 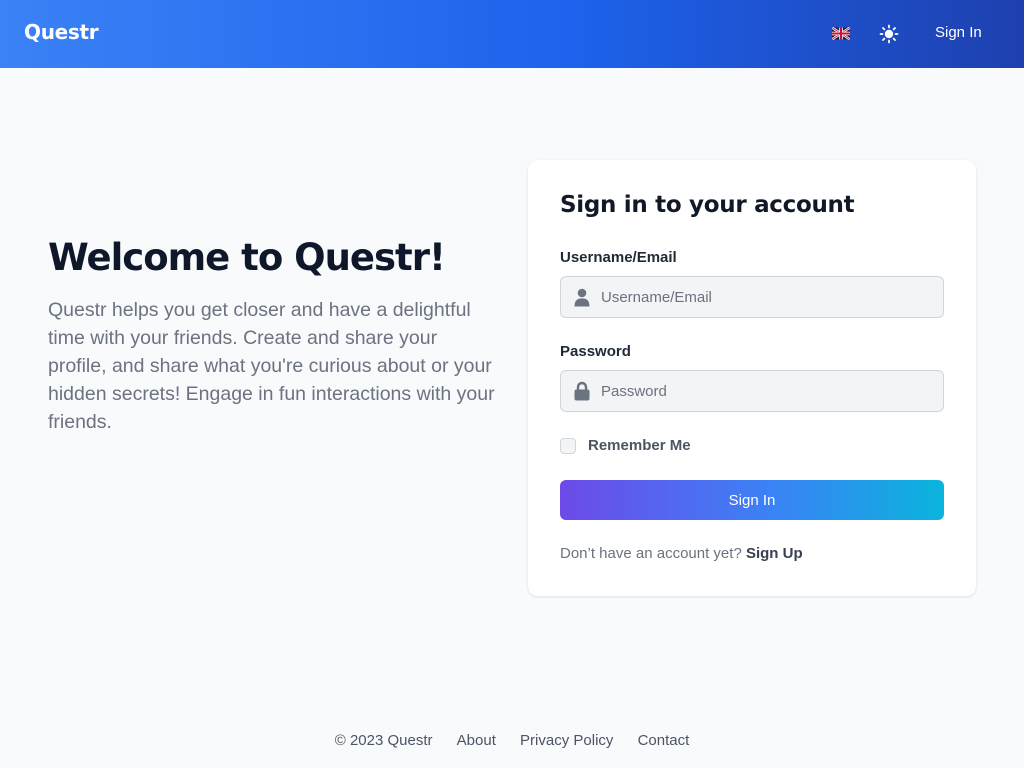 What do you see at coordinates (383, 740) in the screenshot?
I see `footer-copyright: © 2023 Questr` at bounding box center [383, 740].